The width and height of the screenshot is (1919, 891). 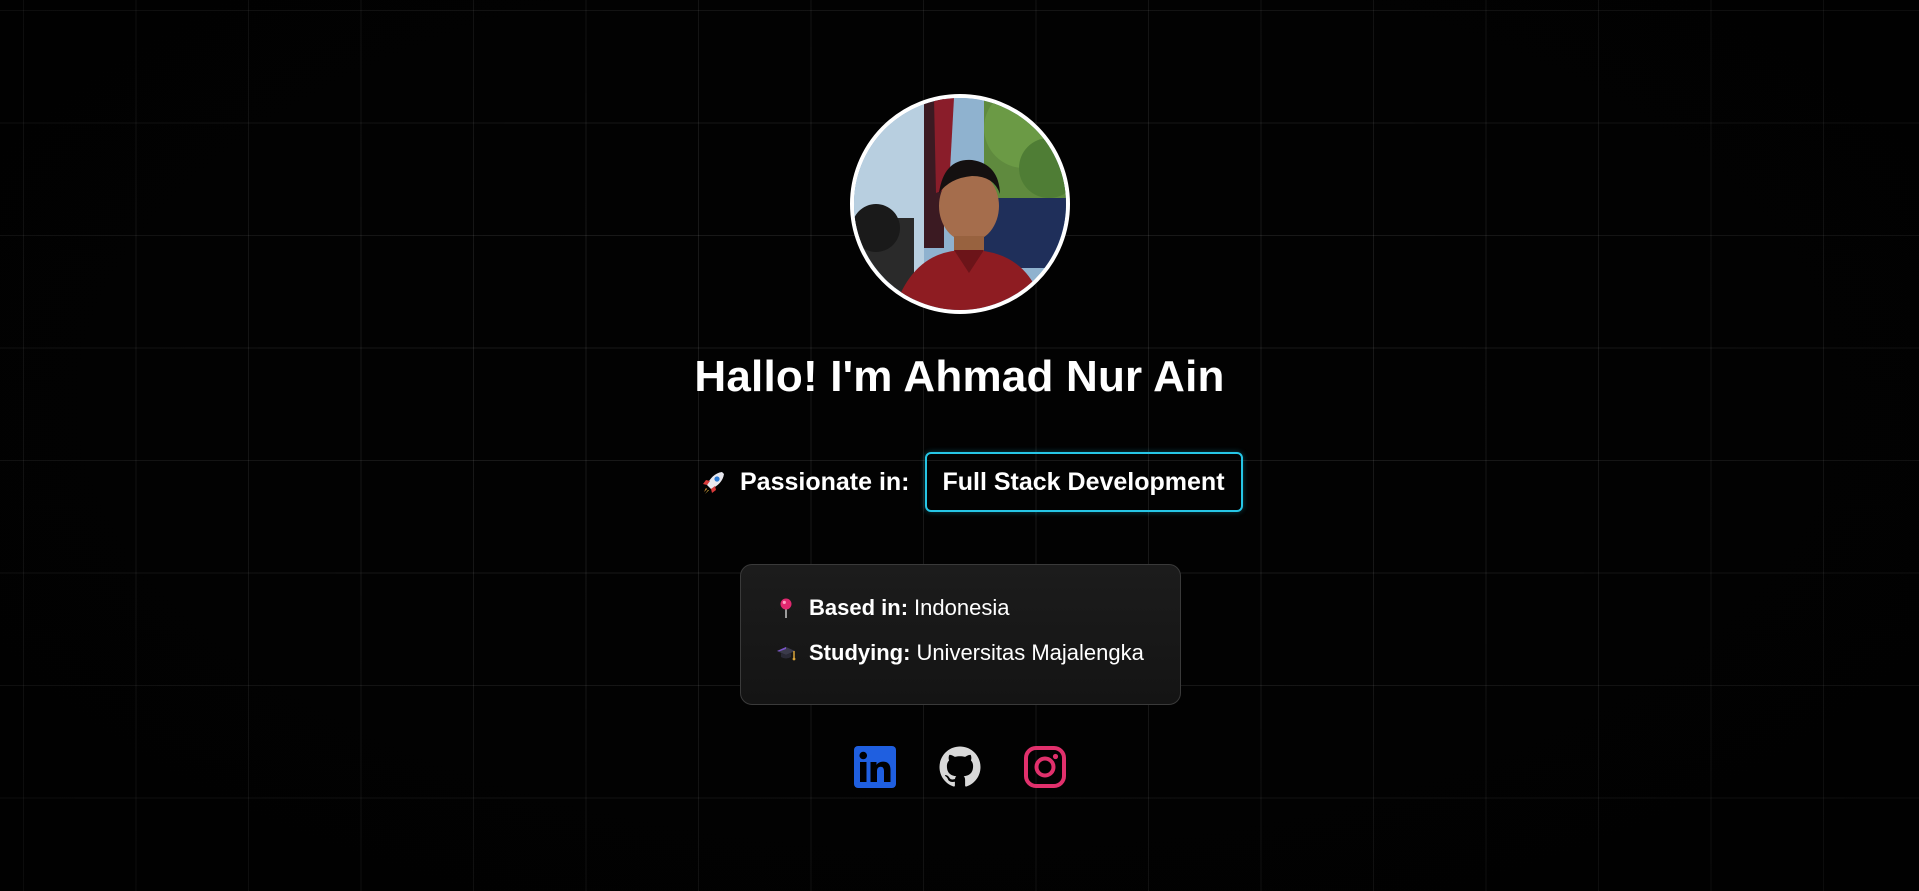 I want to click on rocket-icon, so click(x=714, y=482).